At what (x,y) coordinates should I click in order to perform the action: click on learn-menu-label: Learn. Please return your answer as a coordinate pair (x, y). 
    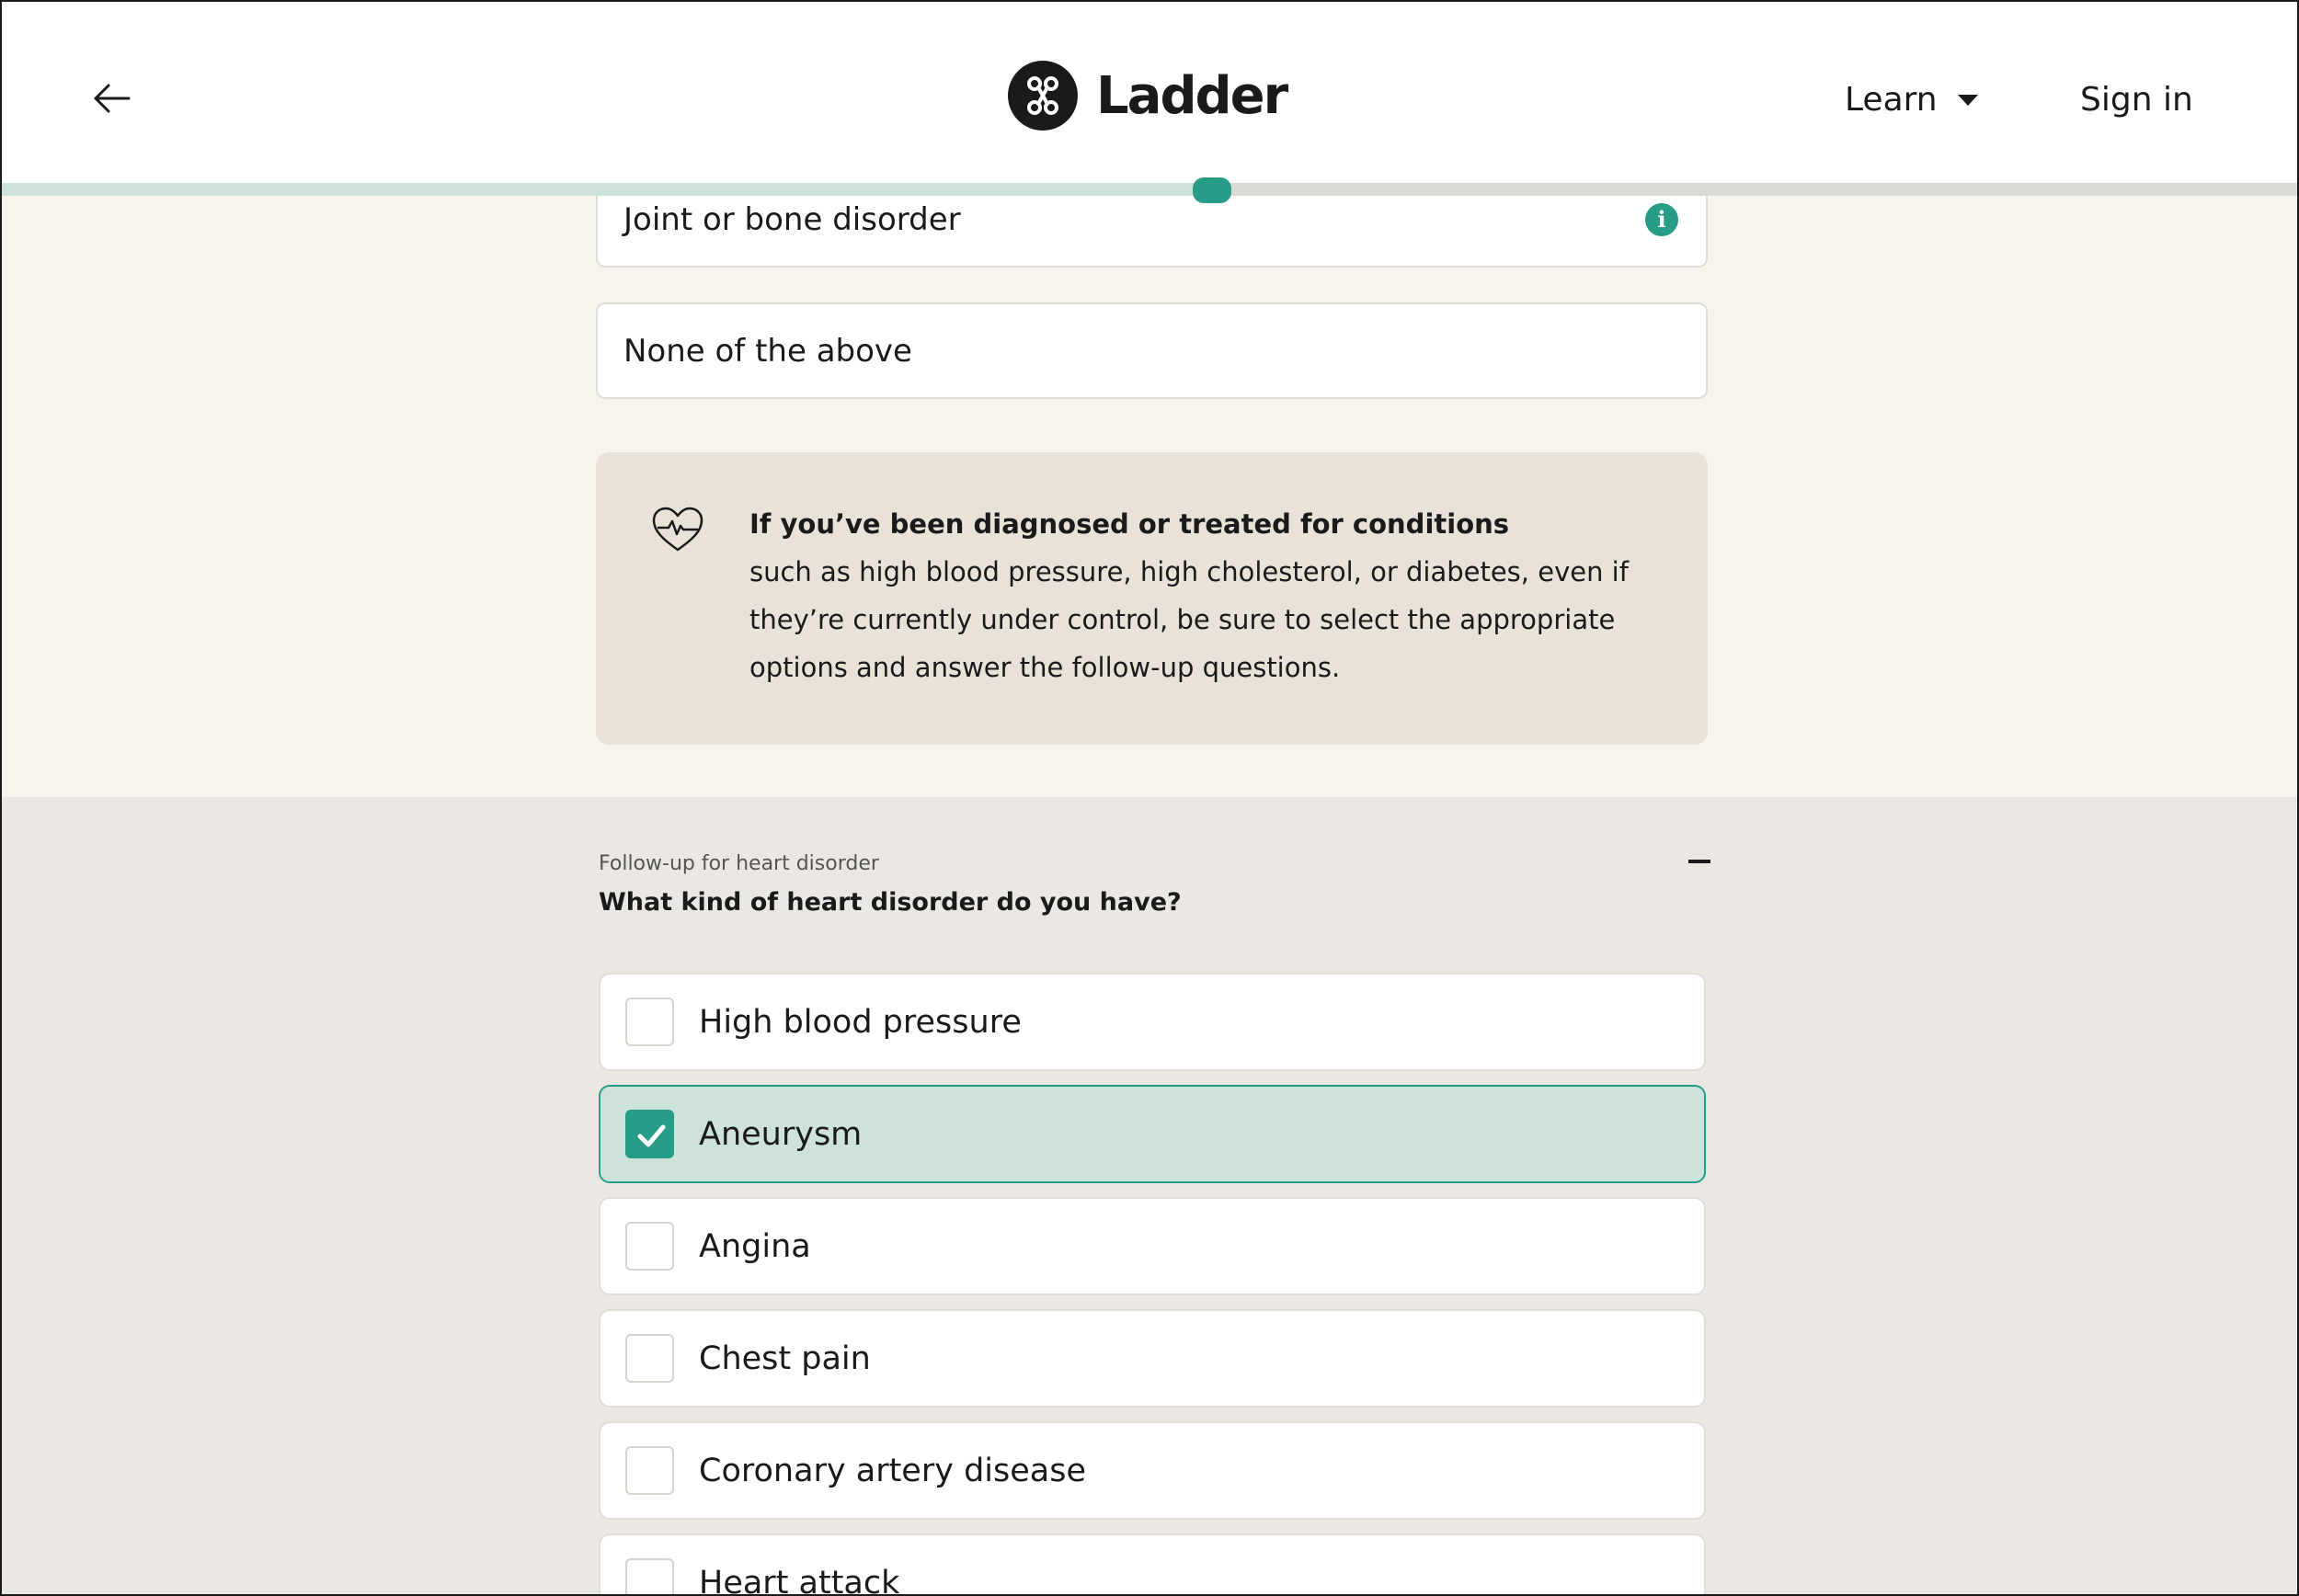
    Looking at the image, I should click on (1891, 100).